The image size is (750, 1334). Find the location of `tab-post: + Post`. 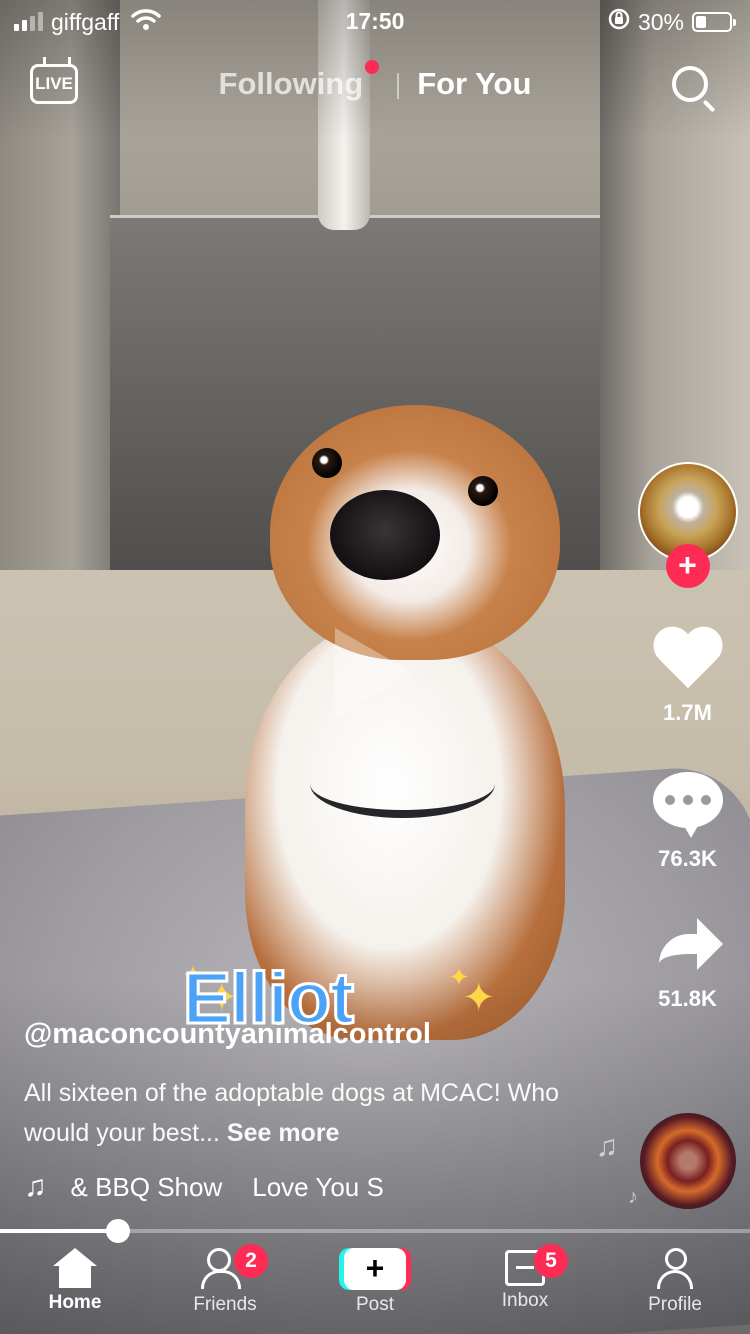

tab-post: + Post is located at coordinates (375, 1278).